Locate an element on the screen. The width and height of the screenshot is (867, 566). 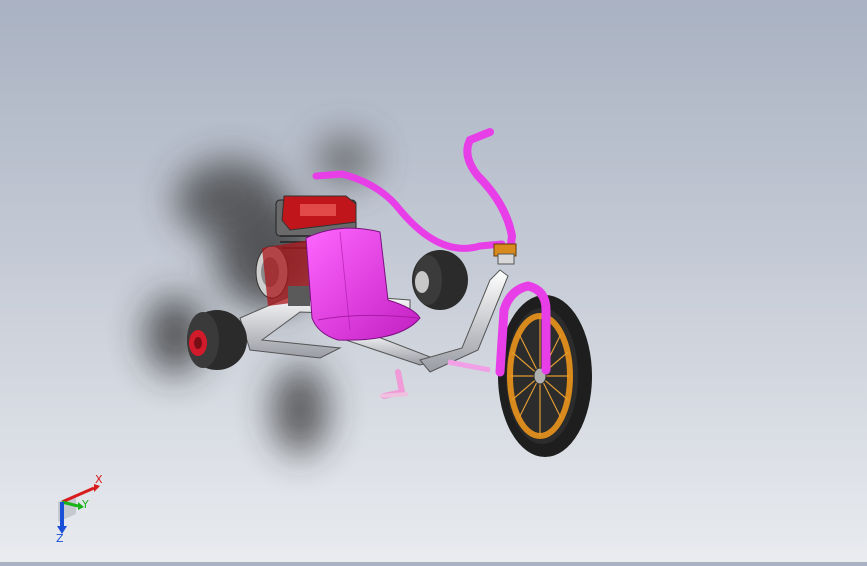
rear-left-wheel is located at coordinates (217, 340).